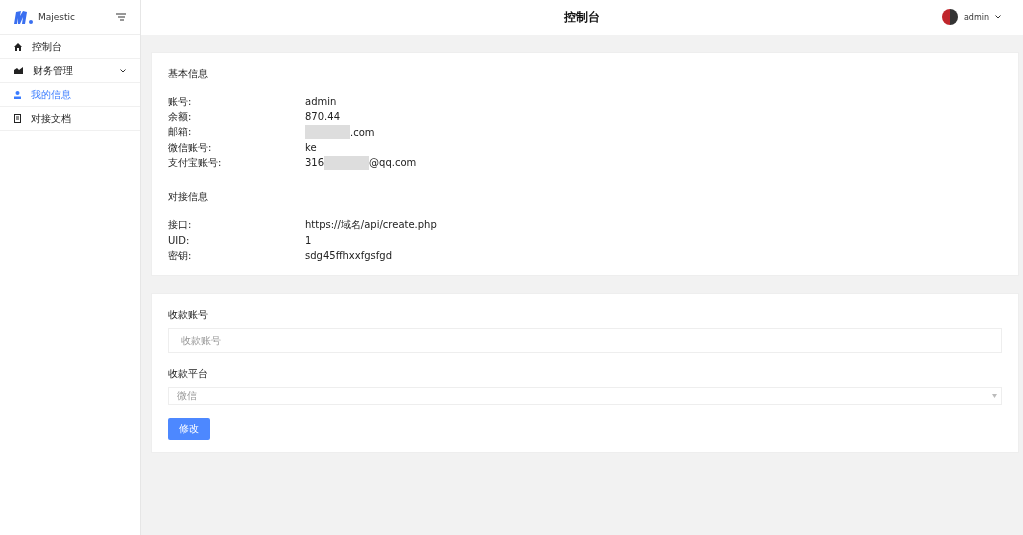 Image resolution: width=1023 pixels, height=535 pixels. I want to click on field-label: 收款账号, so click(188, 315).